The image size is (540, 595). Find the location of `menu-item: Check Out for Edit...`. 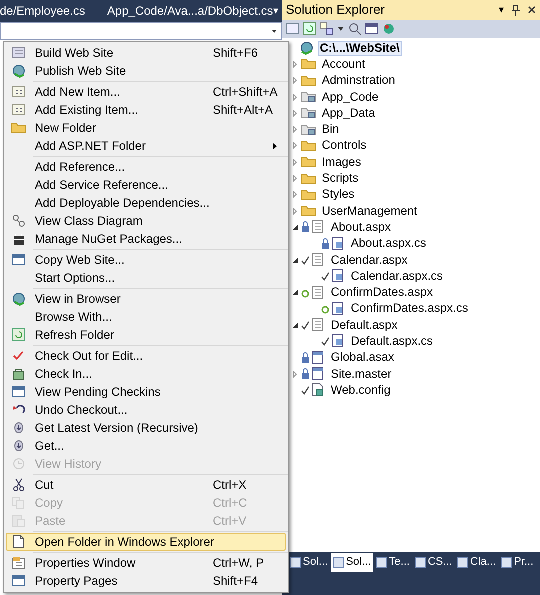

menu-item: Check Out for Edit... is located at coordinates (146, 356).